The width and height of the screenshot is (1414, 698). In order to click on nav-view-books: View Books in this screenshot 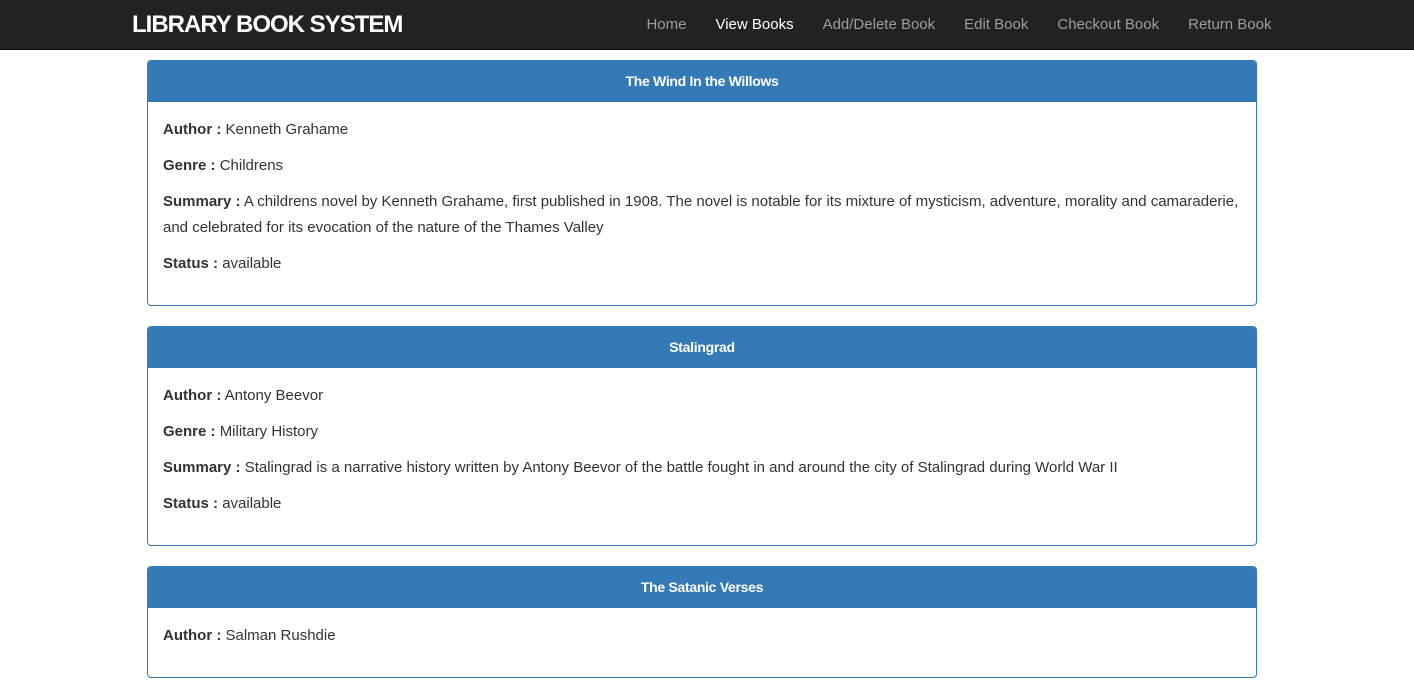, I will do `click(754, 25)`.